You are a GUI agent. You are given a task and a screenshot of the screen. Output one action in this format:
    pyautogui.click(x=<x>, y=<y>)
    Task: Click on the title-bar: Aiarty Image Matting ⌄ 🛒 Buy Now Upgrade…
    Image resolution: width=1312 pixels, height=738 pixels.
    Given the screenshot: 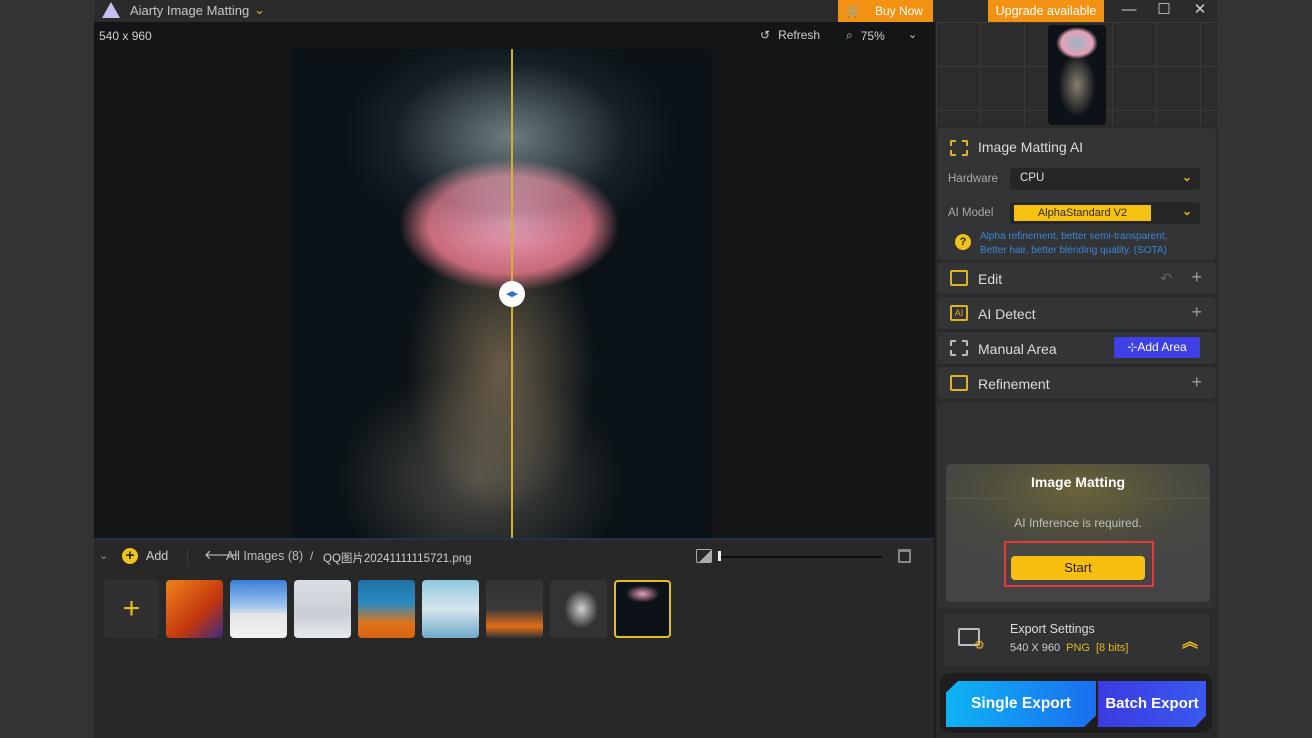 What is the action you would take?
    pyautogui.click(x=656, y=11)
    